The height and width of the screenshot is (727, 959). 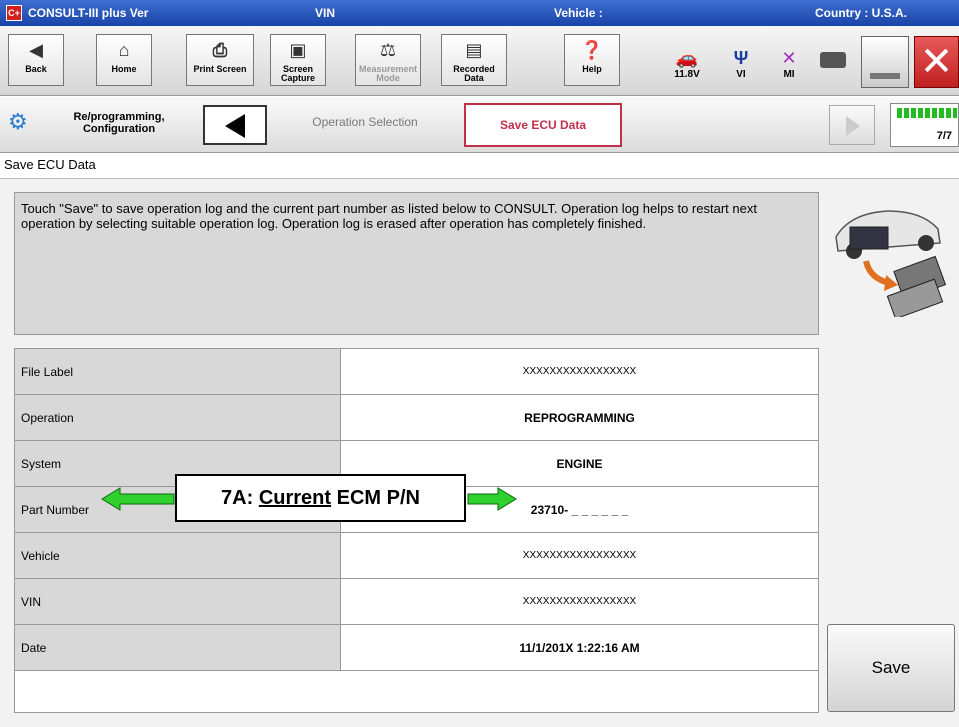 What do you see at coordinates (177, 647) in the screenshot?
I see `row-label: Date` at bounding box center [177, 647].